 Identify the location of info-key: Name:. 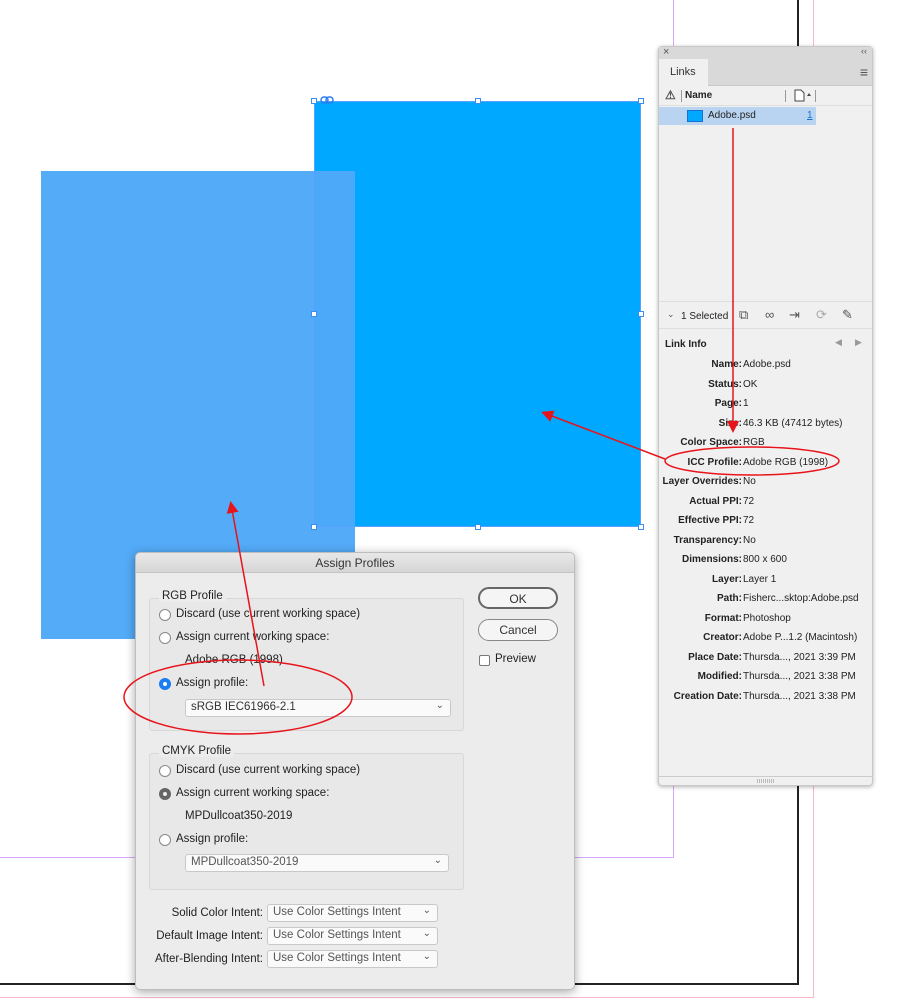
(726, 364).